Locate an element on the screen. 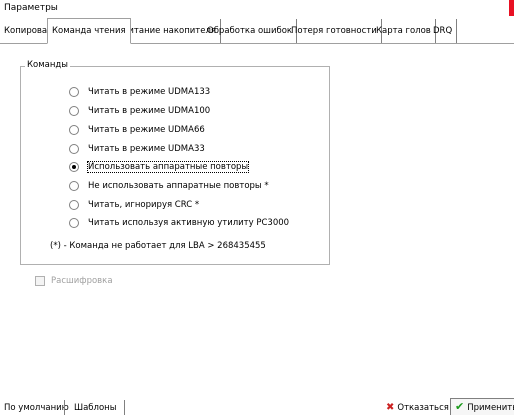 The width and height of the screenshot is (514, 415). decode-label: Расшифровка is located at coordinates (82, 281).